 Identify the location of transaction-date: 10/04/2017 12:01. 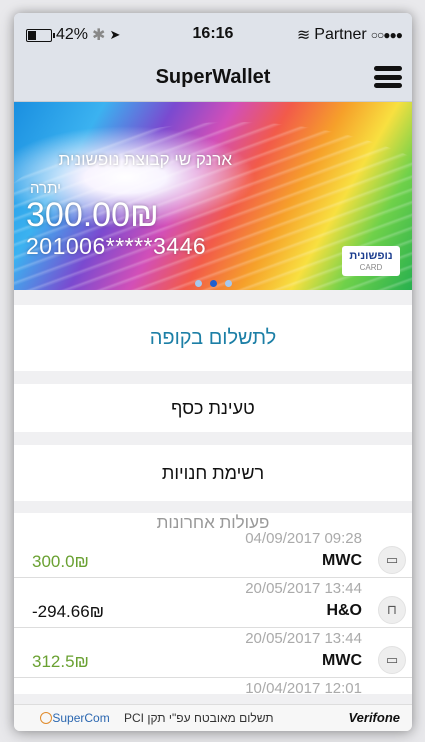
(303, 687).